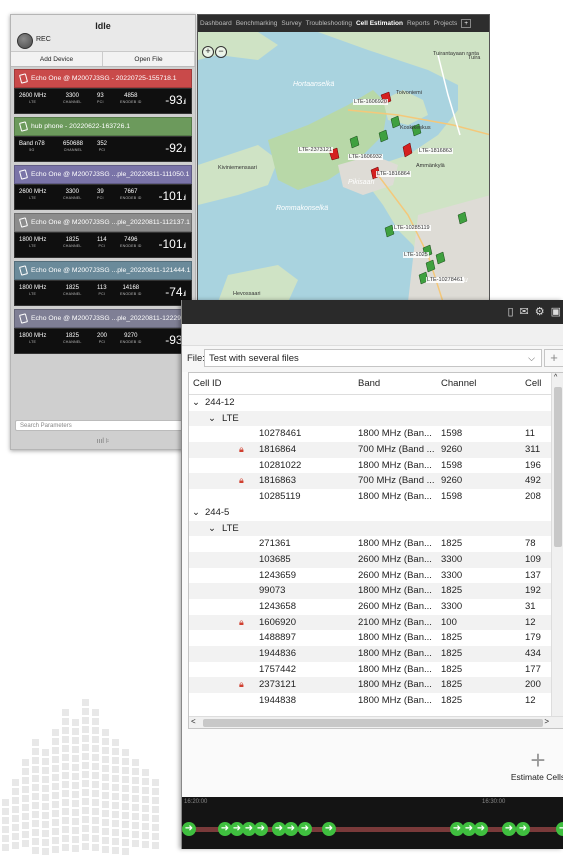  I want to click on zoom-out-button: −, so click(221, 52).